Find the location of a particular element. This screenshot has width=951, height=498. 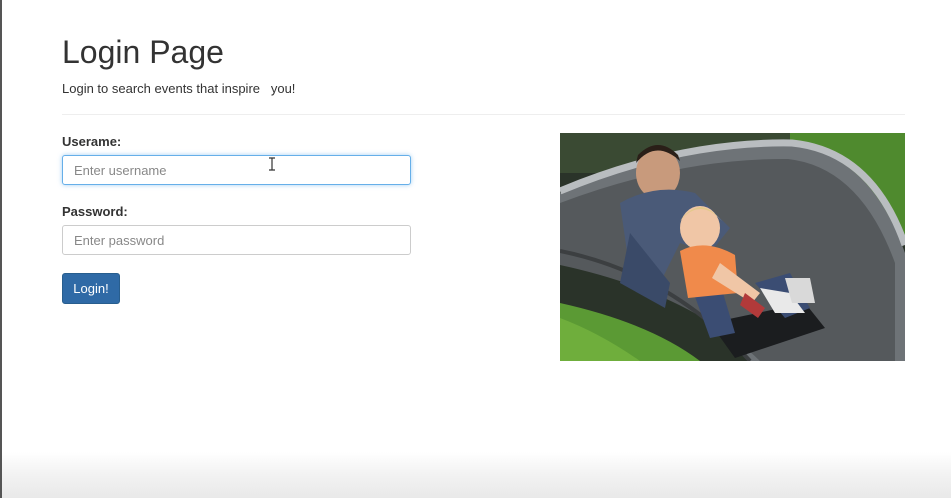

text-cursor-icon is located at coordinates (272, 164).